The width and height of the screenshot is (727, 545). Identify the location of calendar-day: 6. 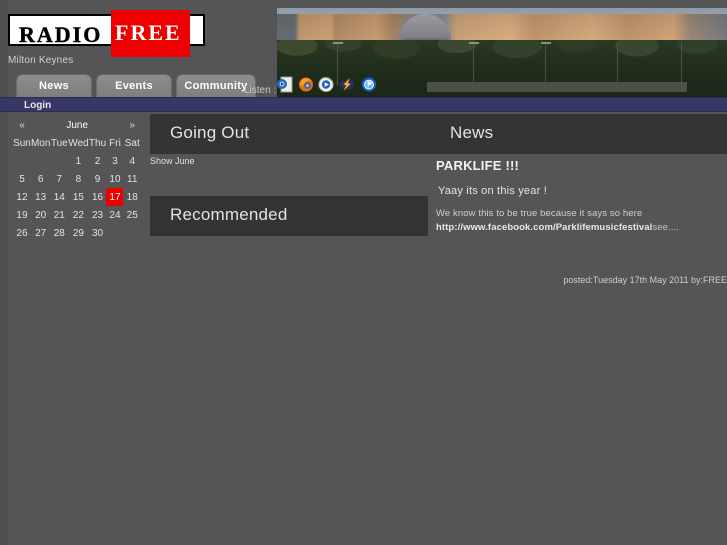
(40, 179).